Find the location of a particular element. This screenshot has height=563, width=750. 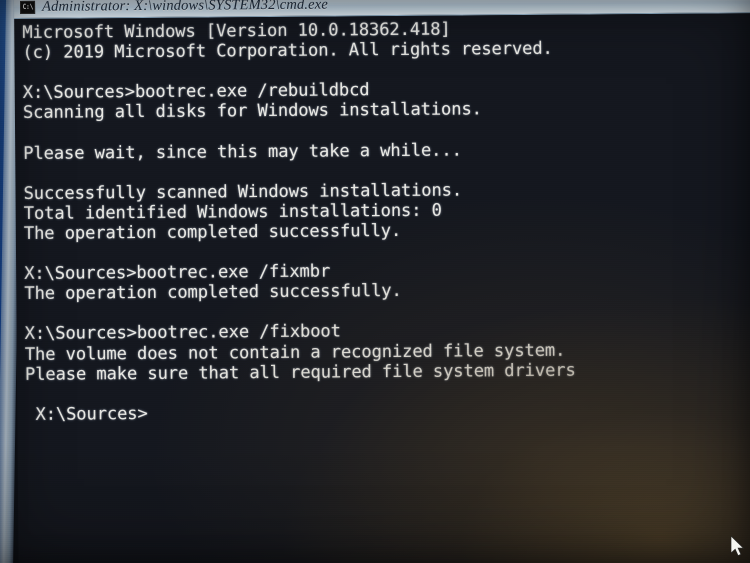

cmd-icon: C:\ is located at coordinates (28, 7).